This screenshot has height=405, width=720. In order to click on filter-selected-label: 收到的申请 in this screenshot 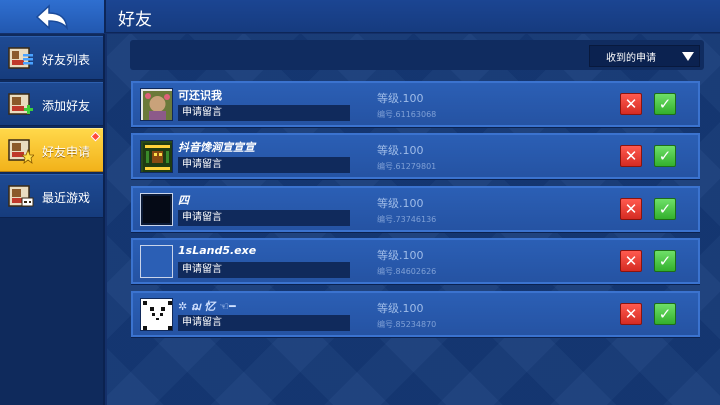, I will do `click(631, 58)`.